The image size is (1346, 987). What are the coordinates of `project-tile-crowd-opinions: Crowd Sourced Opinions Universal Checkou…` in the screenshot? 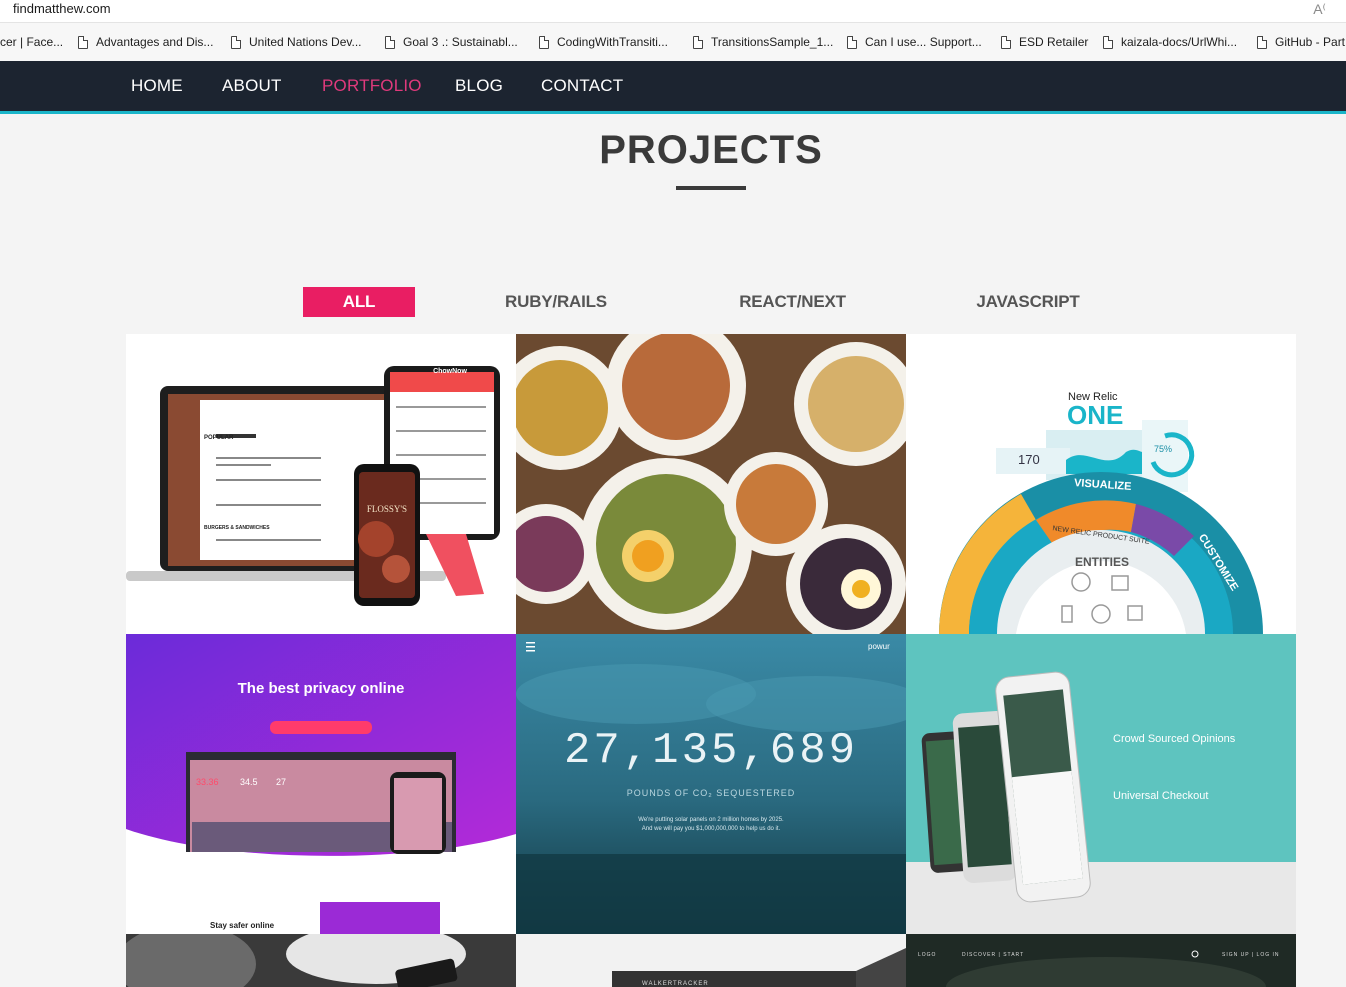 It's located at (1101, 784).